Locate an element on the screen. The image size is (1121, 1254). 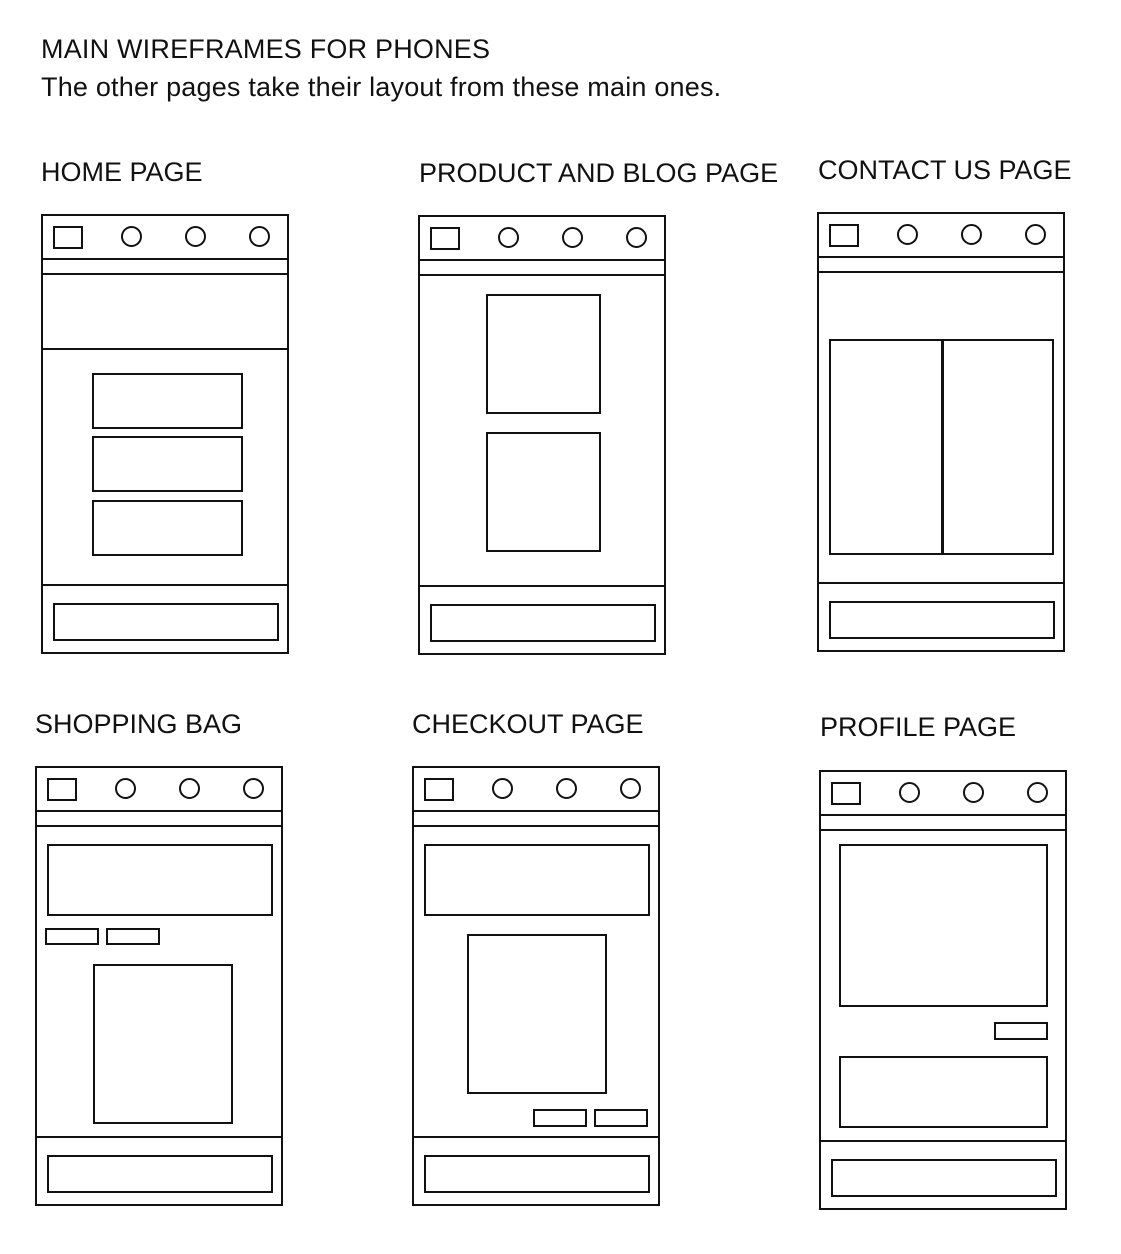
wireframe-label-checkout: CHECKOUT PAGE is located at coordinates (528, 724).